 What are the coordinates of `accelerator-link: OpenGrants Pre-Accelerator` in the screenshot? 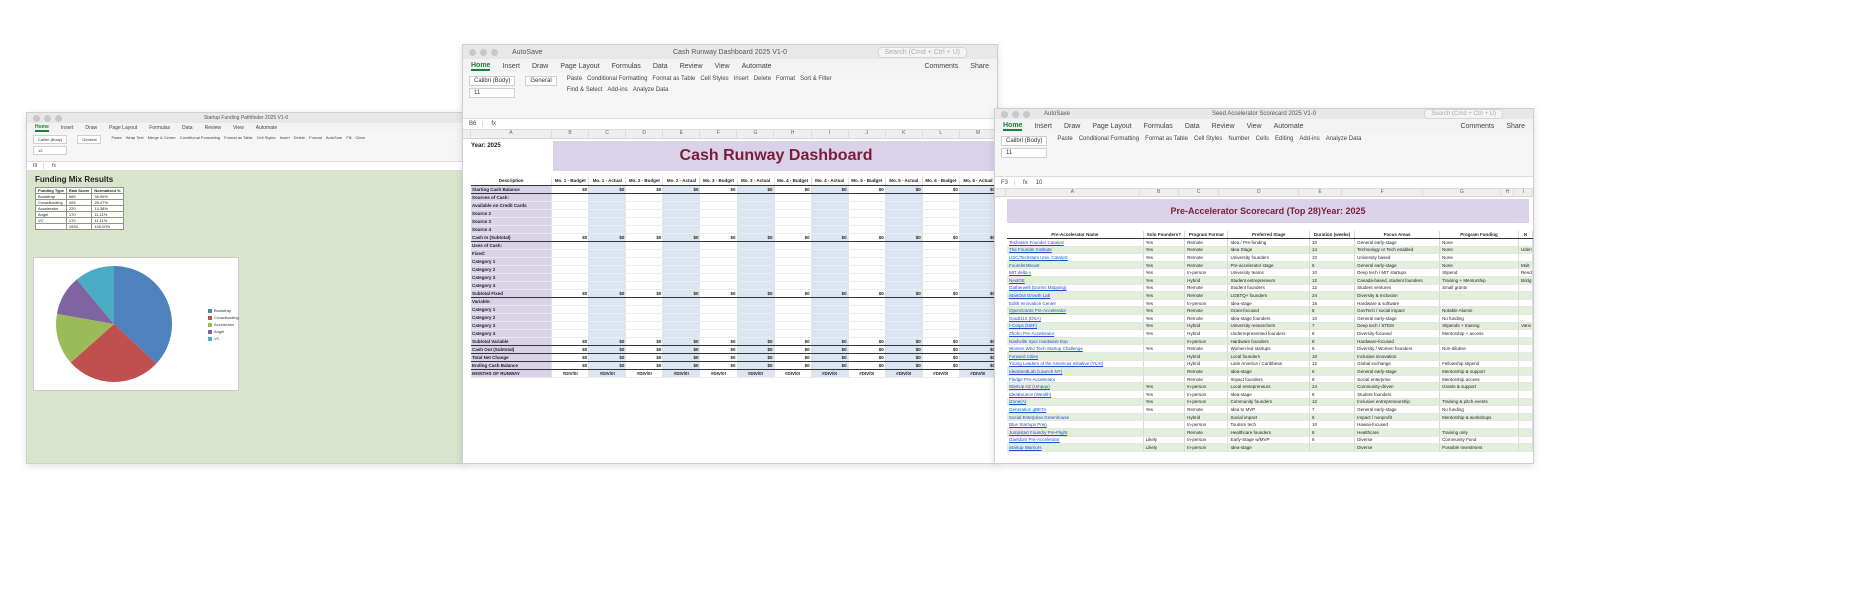 It's located at (1075, 311).